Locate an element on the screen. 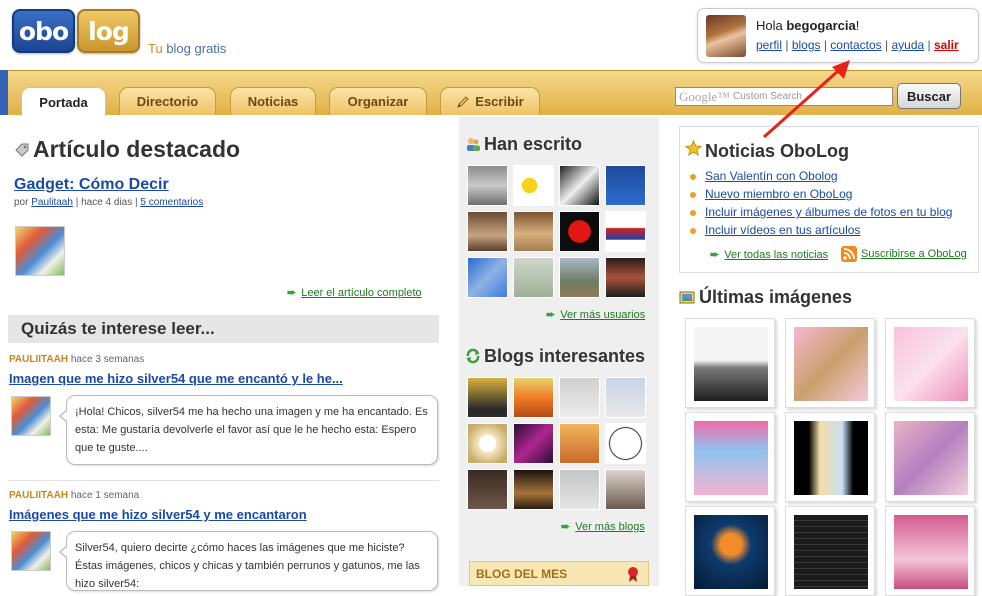  contactos-link: contactos is located at coordinates (855, 45).